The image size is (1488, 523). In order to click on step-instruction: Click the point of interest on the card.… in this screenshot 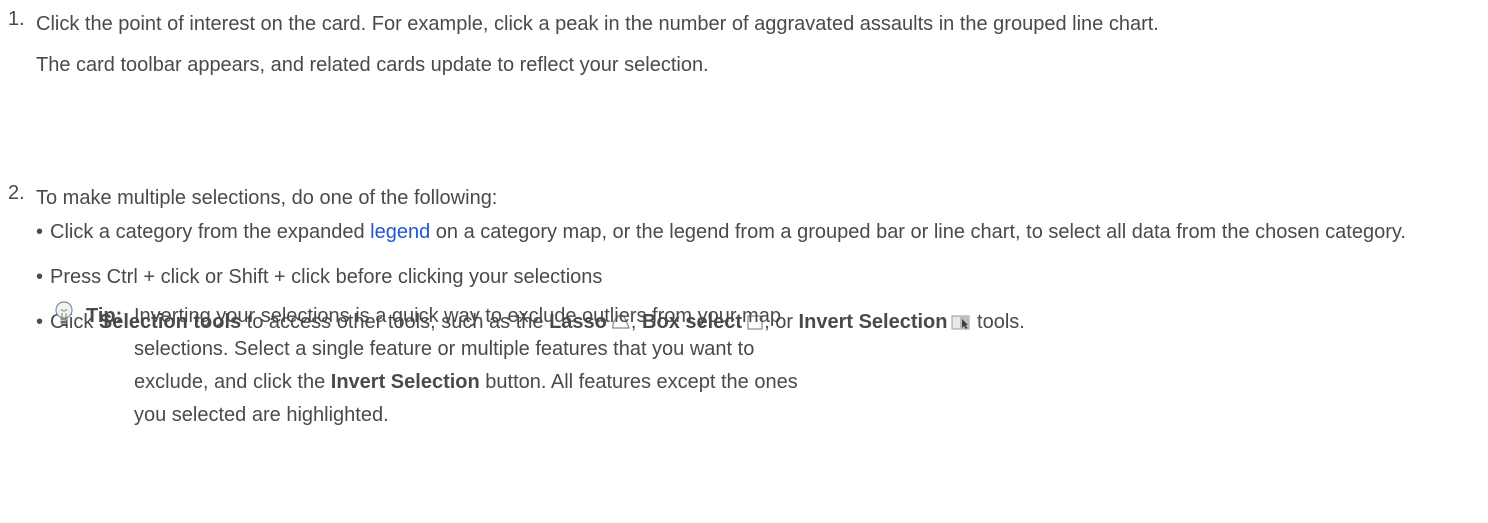, I will do `click(597, 24)`.